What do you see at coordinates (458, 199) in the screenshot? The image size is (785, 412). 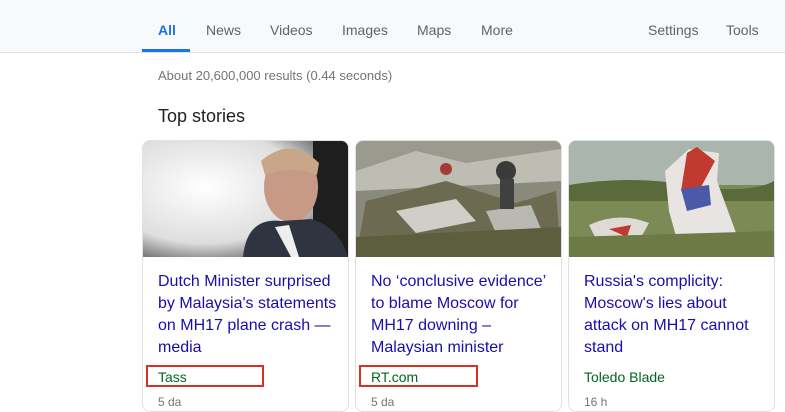 I see `story-thumbnail-crash-debris` at bounding box center [458, 199].